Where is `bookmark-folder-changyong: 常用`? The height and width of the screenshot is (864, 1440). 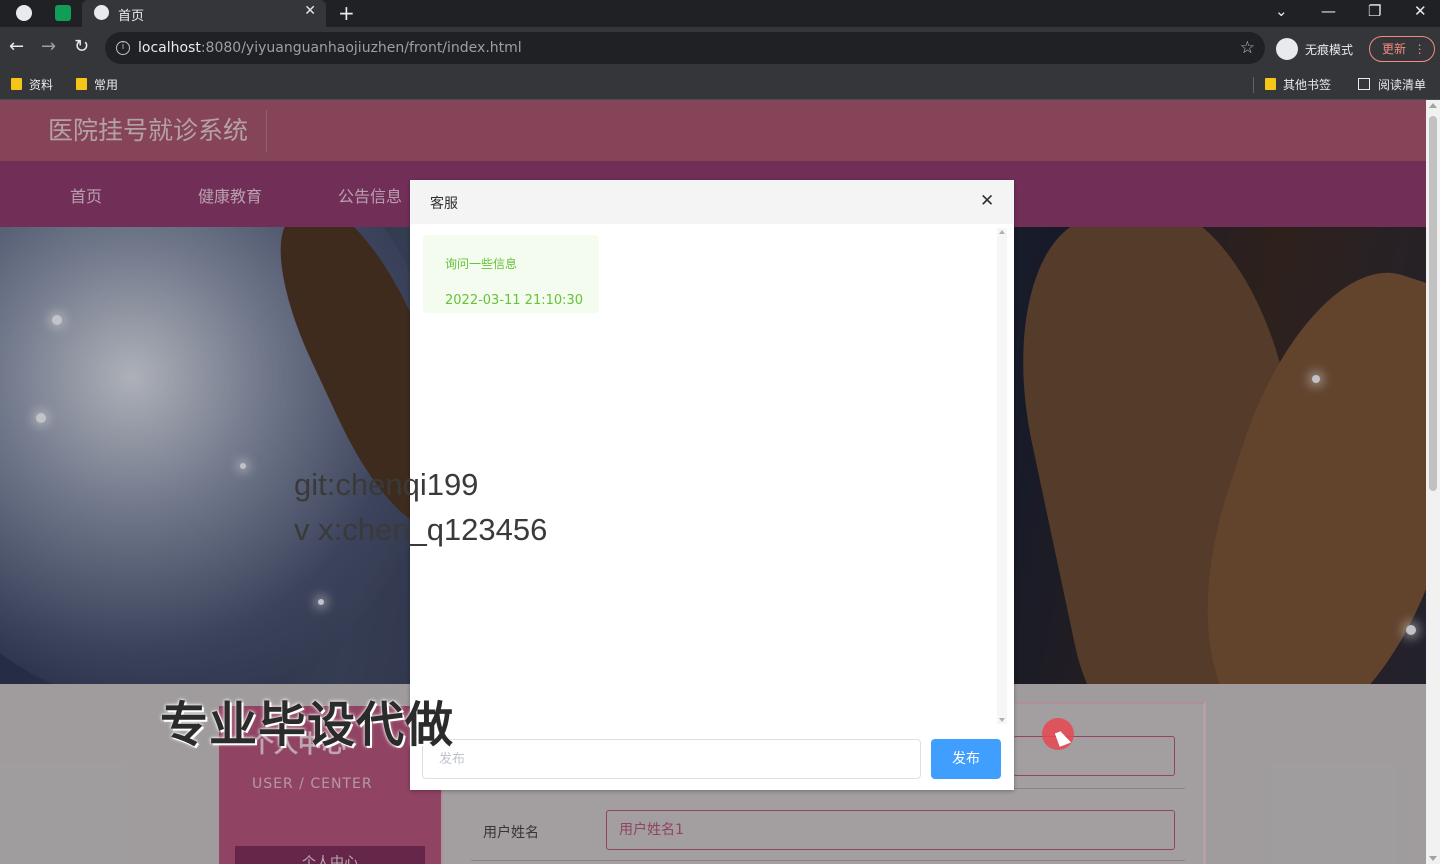 bookmark-folder-changyong: 常用 is located at coordinates (97, 84).